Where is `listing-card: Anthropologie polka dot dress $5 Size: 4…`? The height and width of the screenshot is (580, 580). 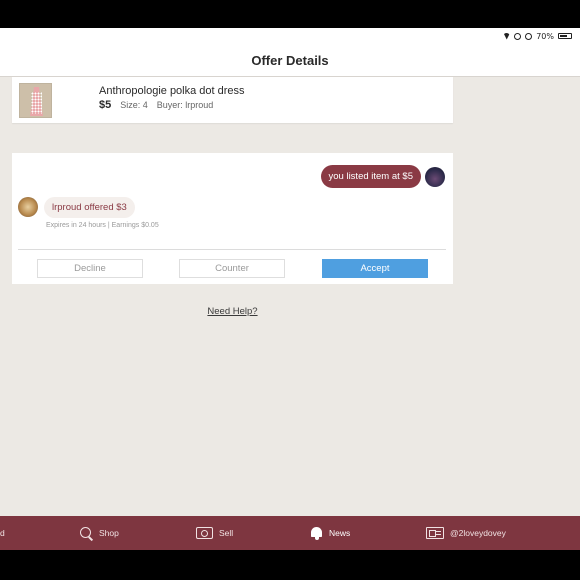
listing-card: Anthropologie polka dot dress $5 Size: 4… is located at coordinates (232, 100).